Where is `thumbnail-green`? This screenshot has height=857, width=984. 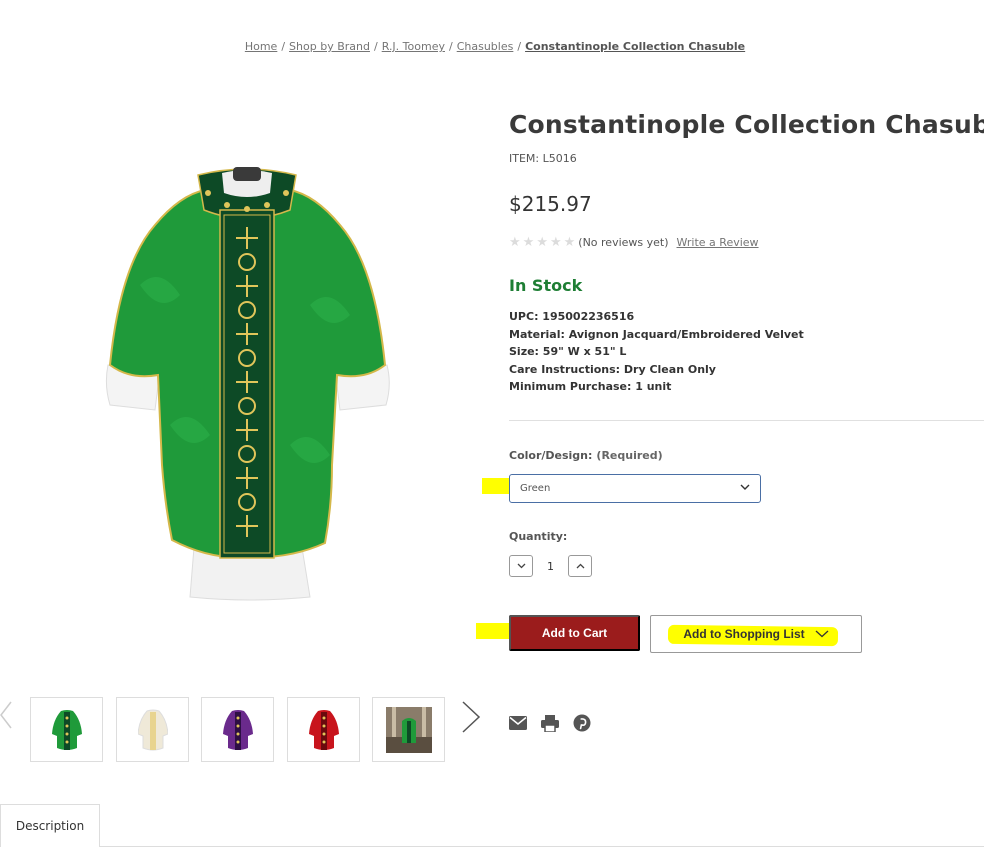
thumbnail-green is located at coordinates (66, 729).